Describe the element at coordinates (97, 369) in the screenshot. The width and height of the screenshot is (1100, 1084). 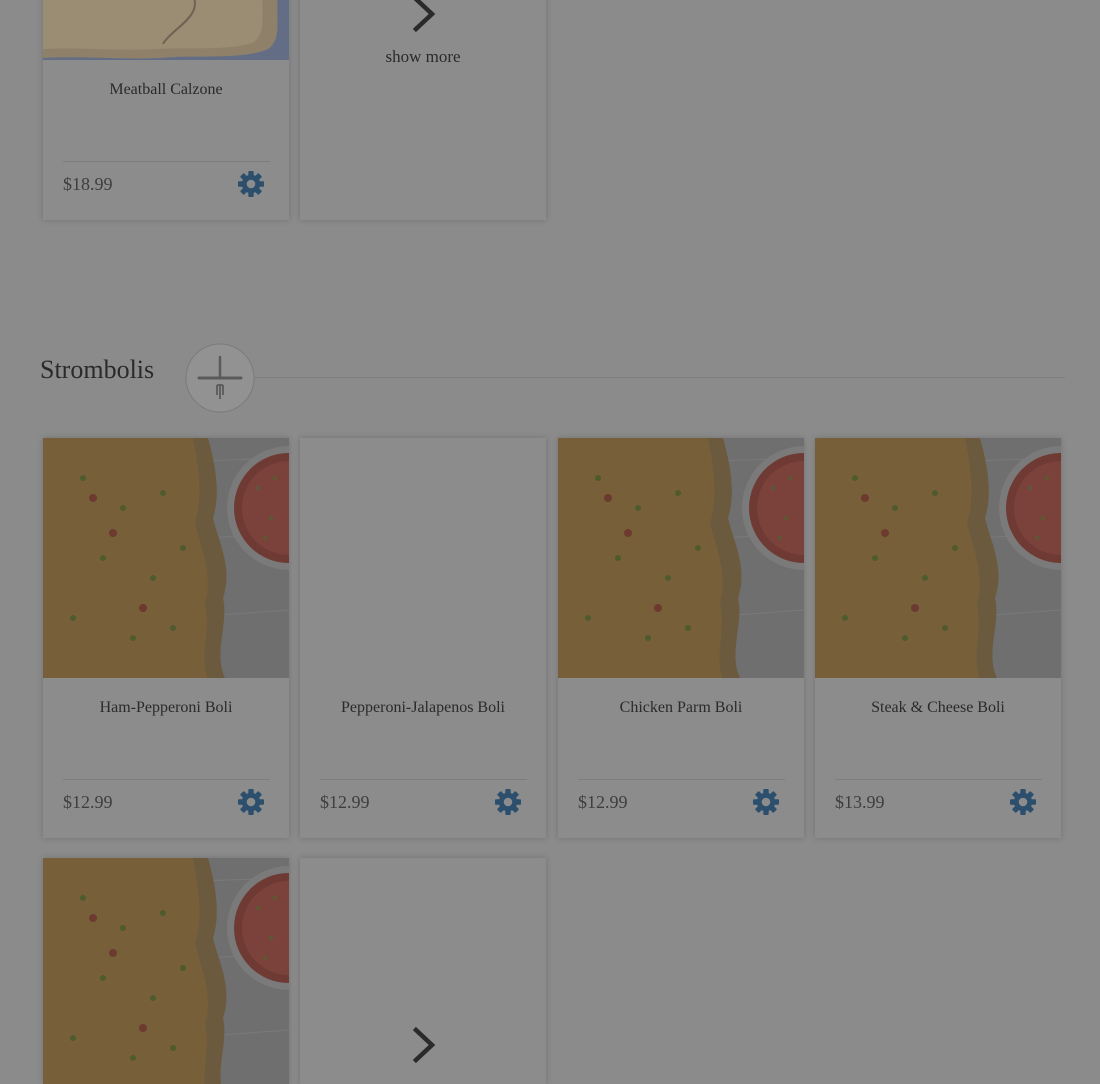
I see `section-title: Strombolis` at that location.